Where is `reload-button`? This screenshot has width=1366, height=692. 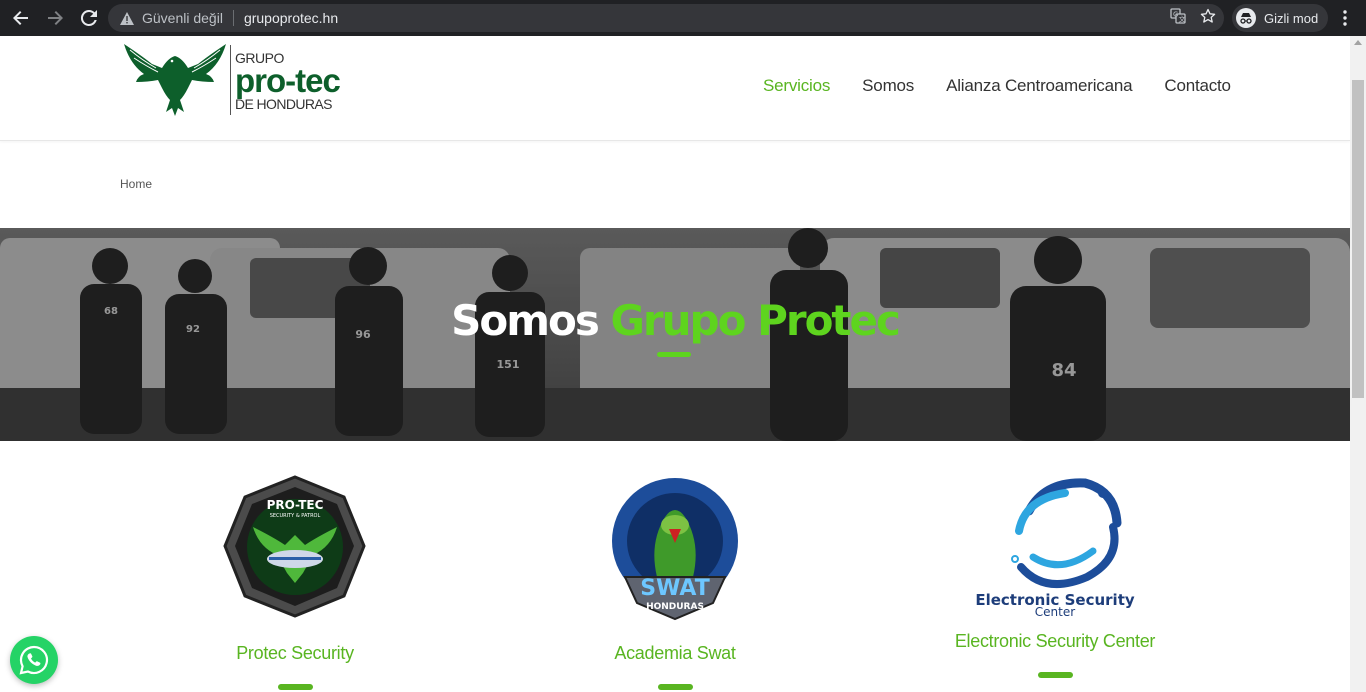
reload-button is located at coordinates (89, 18).